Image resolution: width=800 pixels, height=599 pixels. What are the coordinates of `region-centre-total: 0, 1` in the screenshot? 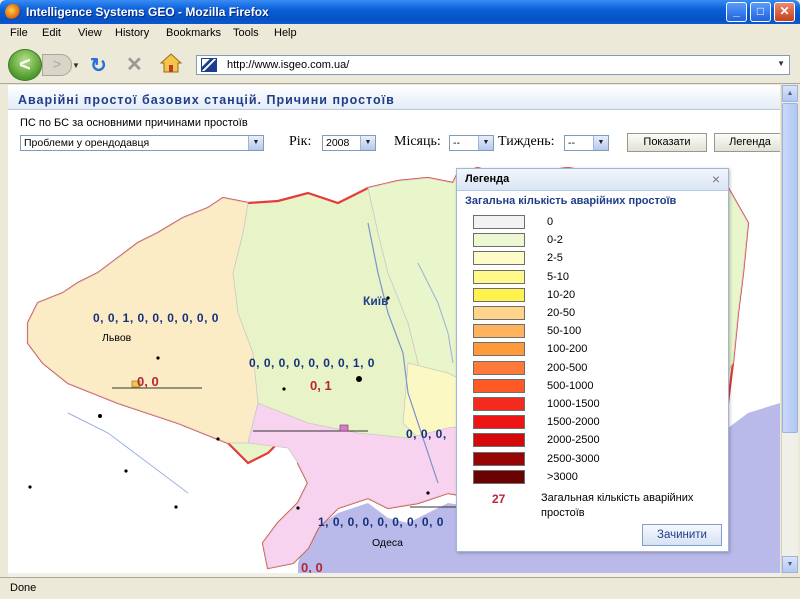 It's located at (321, 385).